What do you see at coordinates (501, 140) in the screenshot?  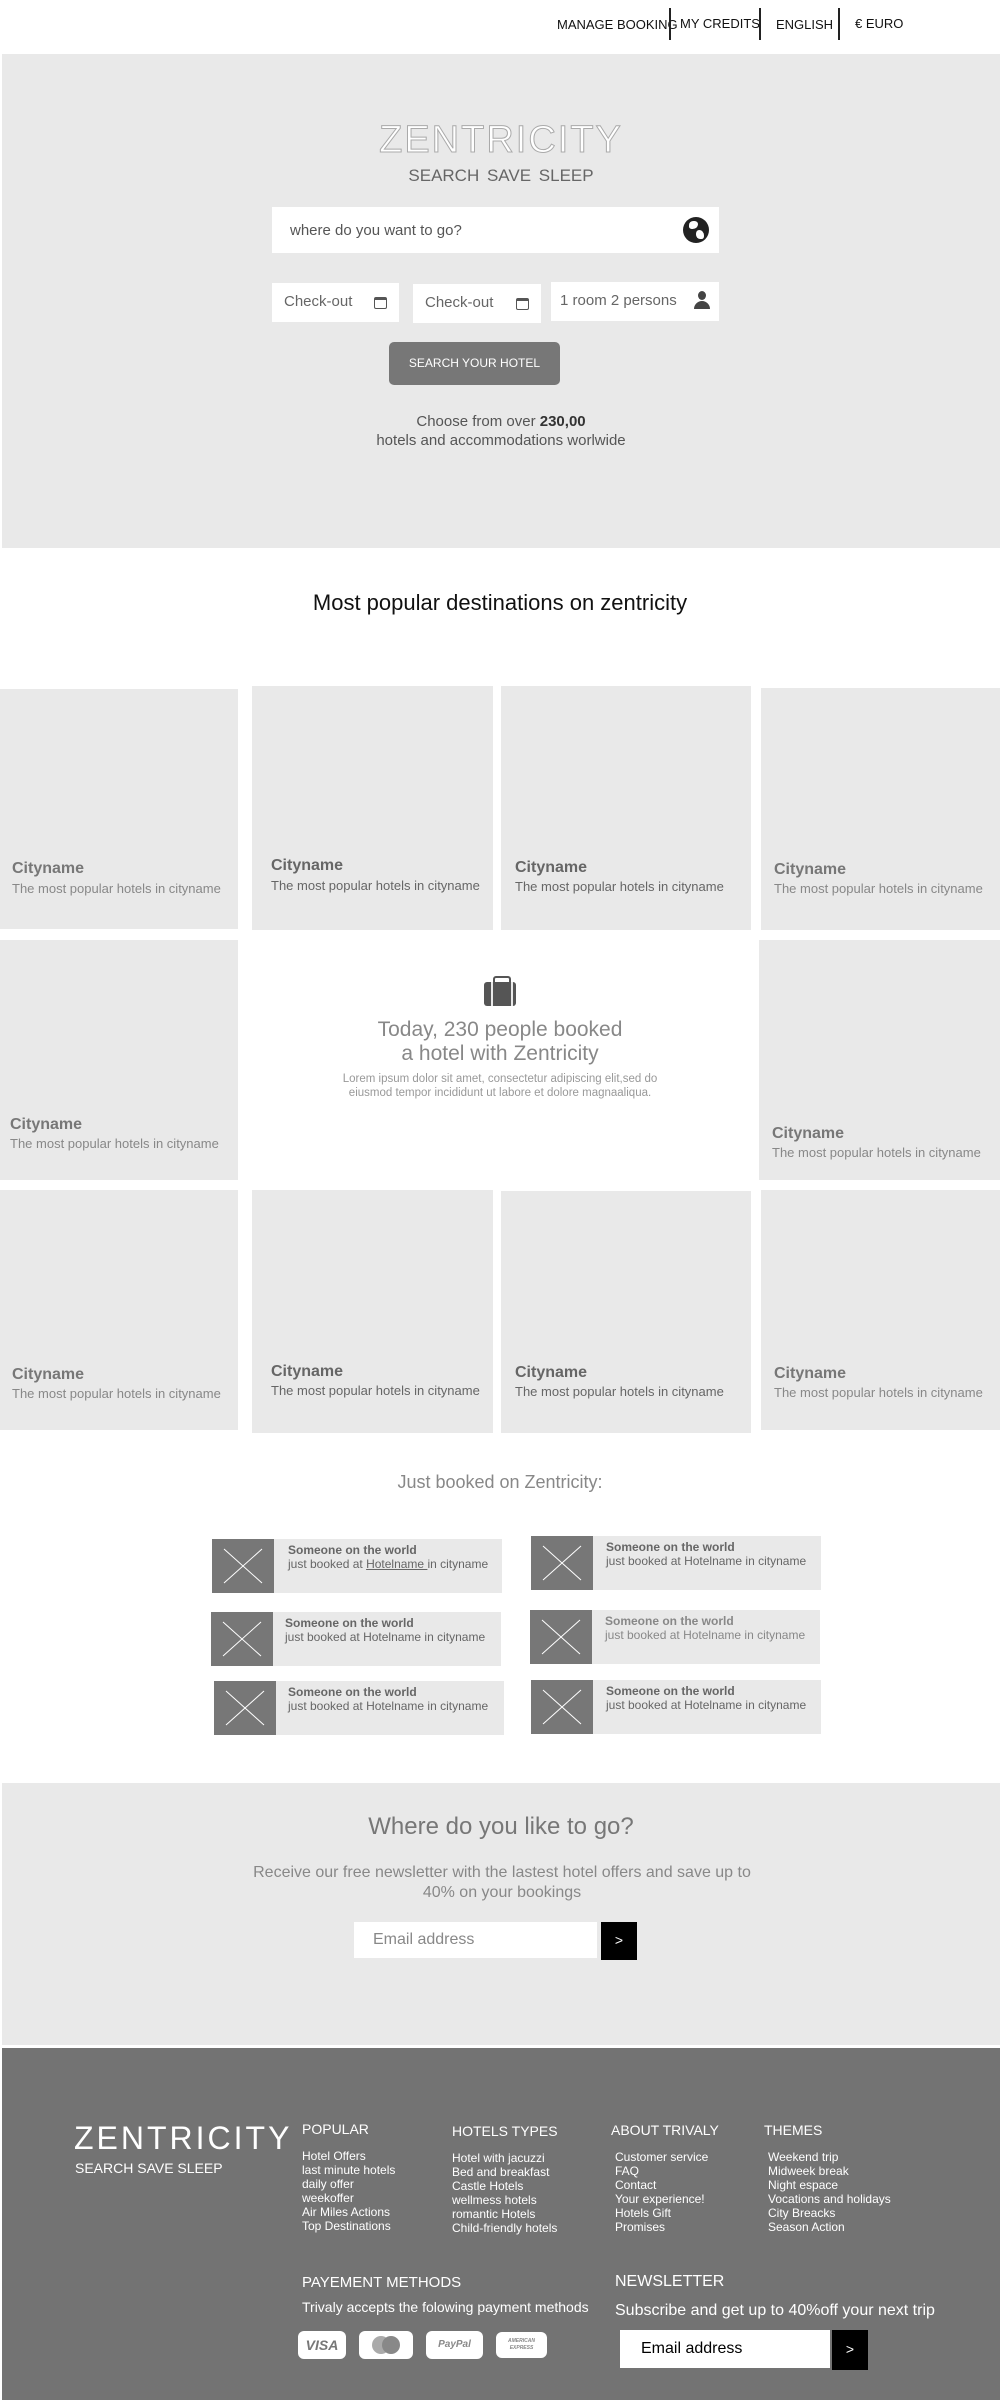 I see `hero-logo: ZENTRICITY` at bounding box center [501, 140].